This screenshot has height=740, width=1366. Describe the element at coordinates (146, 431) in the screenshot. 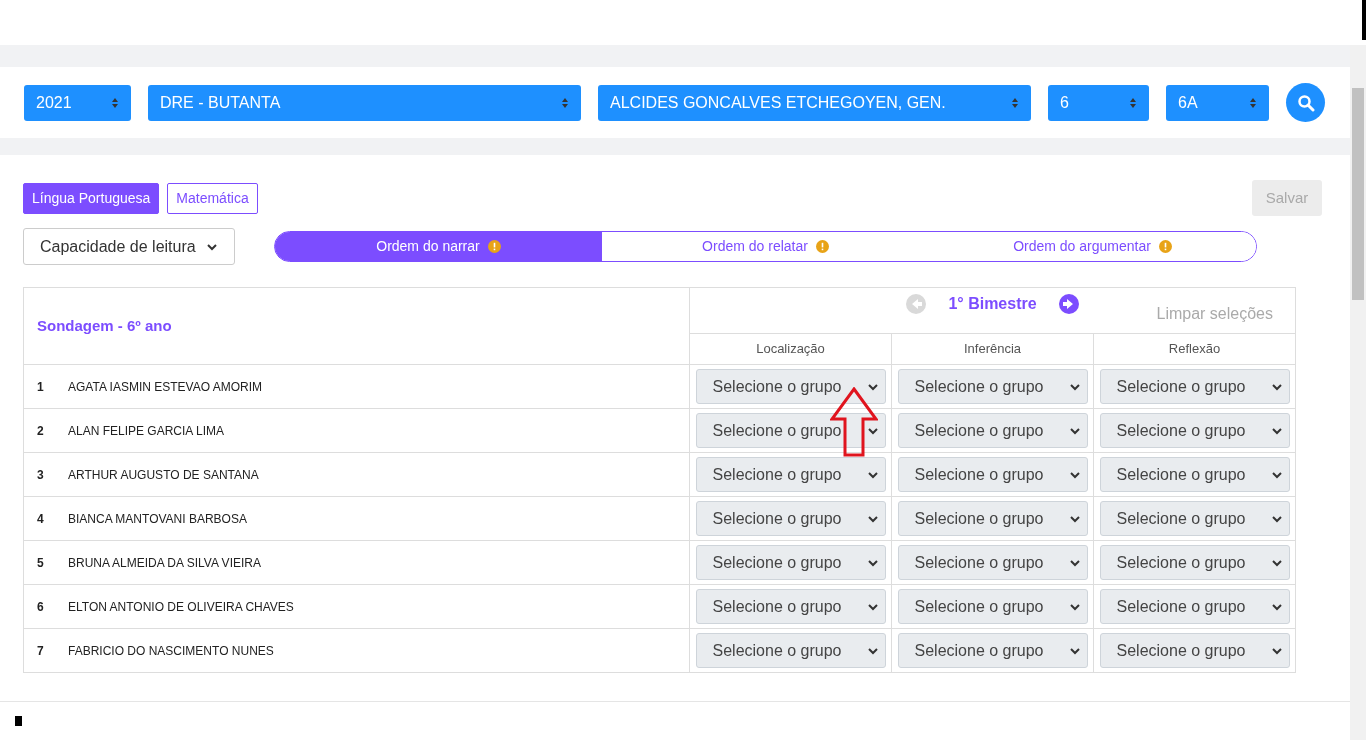

I see `student-name: ALAN FELIPE GARCIA LIMA` at that location.